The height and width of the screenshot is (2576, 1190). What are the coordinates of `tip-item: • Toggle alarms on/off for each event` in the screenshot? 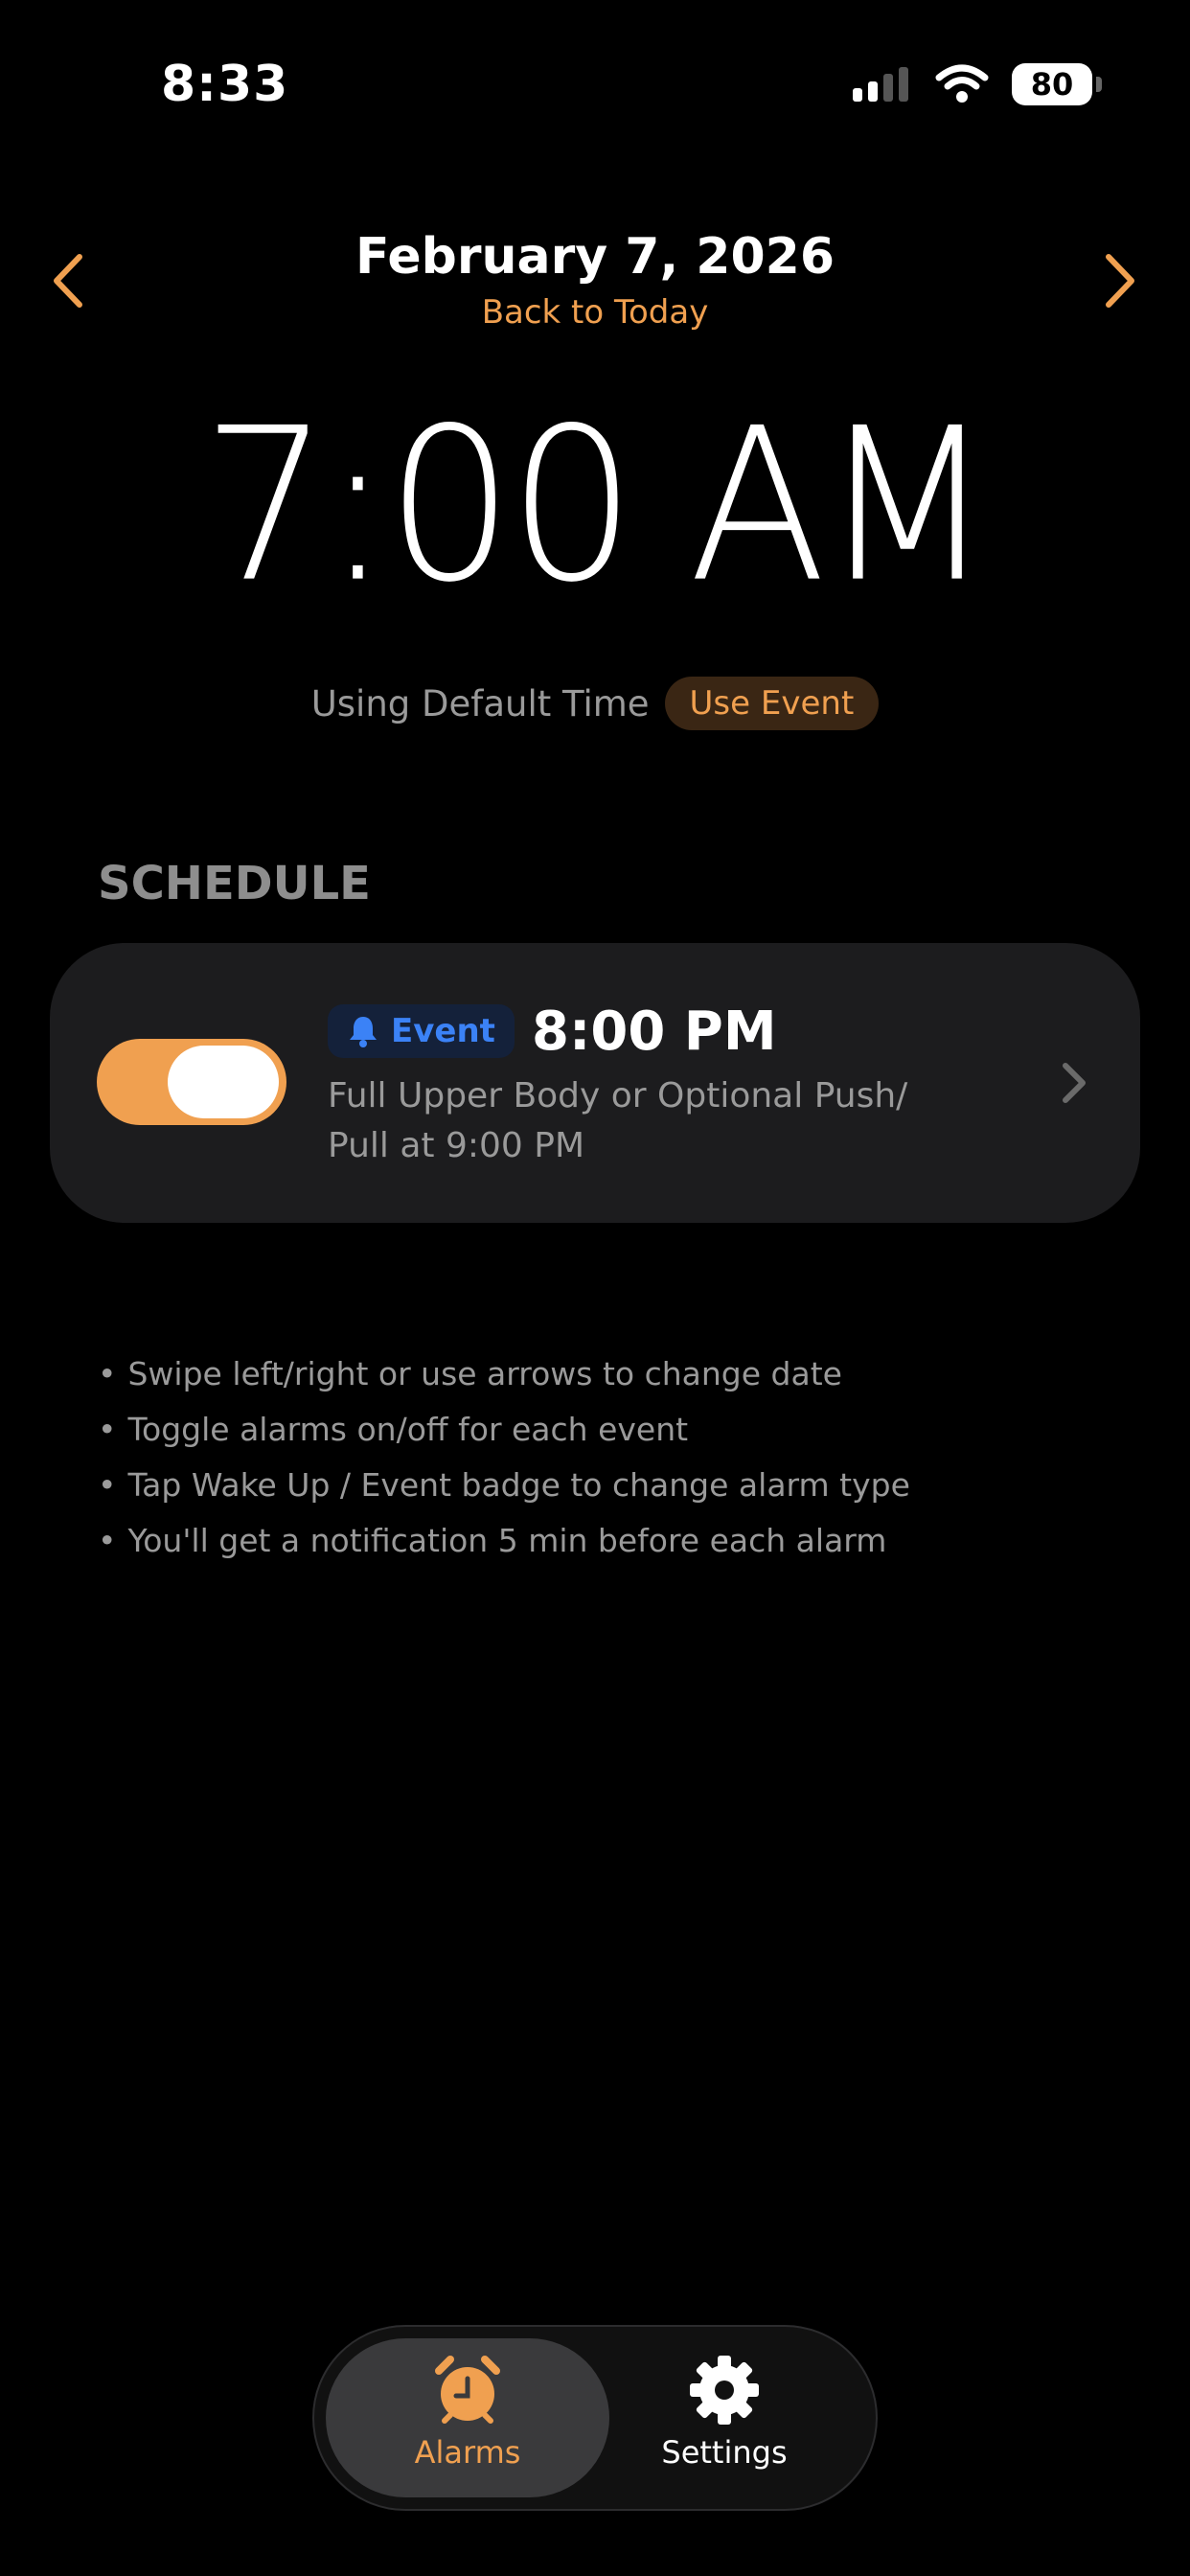 It's located at (394, 1429).